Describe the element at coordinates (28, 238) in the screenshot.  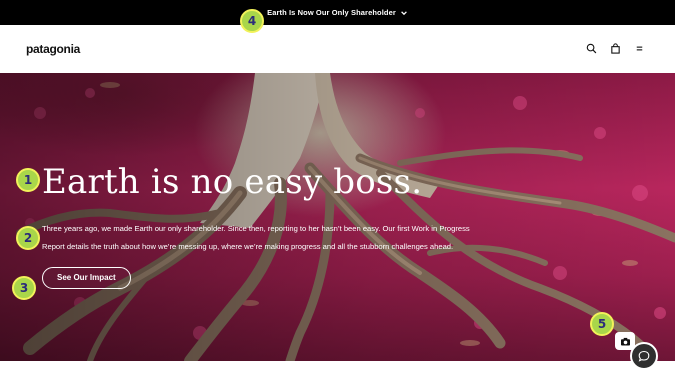
I see `annotation-badge-2: 2` at that location.